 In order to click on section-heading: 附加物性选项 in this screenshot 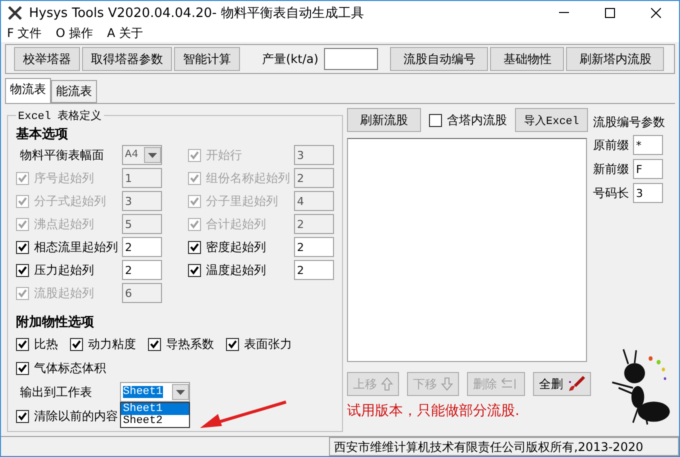, I will do `click(55, 322)`.